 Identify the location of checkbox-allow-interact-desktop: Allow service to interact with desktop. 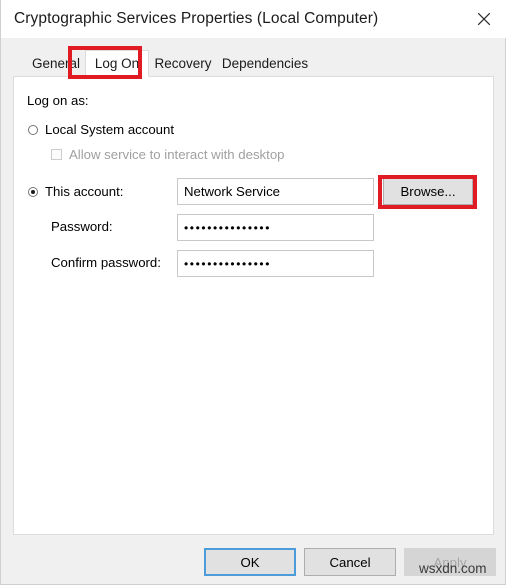
(168, 154).